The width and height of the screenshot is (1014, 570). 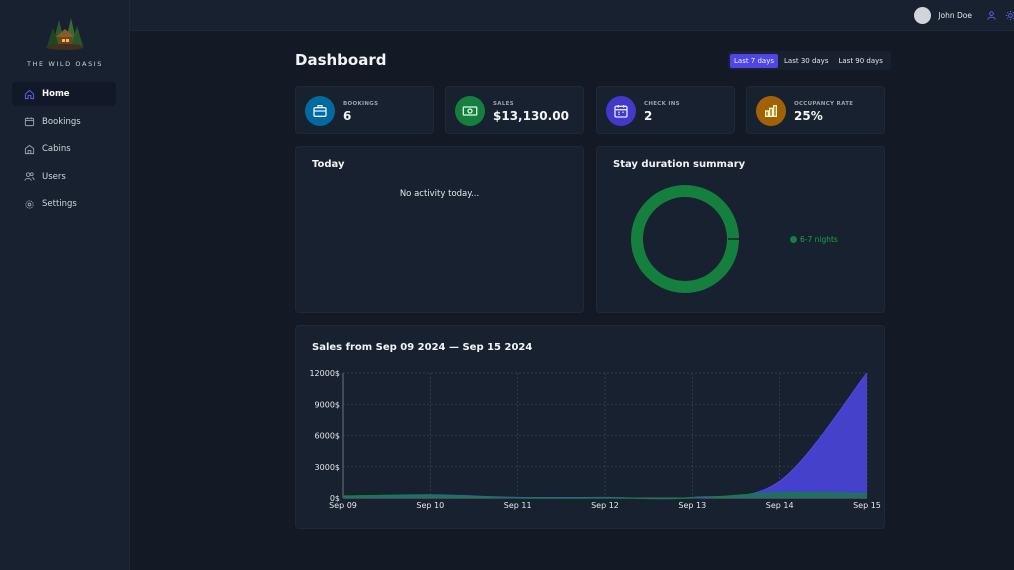 What do you see at coordinates (65, 34) in the screenshot?
I see `logo-icon` at bounding box center [65, 34].